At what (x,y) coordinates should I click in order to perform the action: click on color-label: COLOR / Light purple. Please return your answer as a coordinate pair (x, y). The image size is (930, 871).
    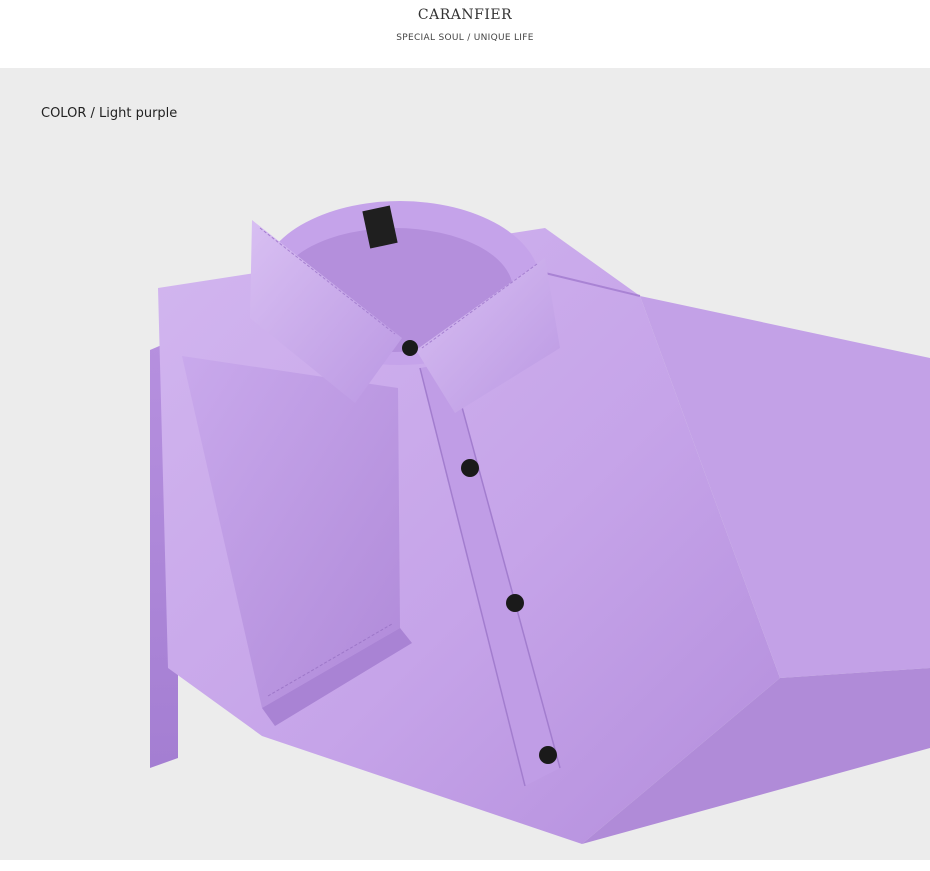
    Looking at the image, I should click on (109, 113).